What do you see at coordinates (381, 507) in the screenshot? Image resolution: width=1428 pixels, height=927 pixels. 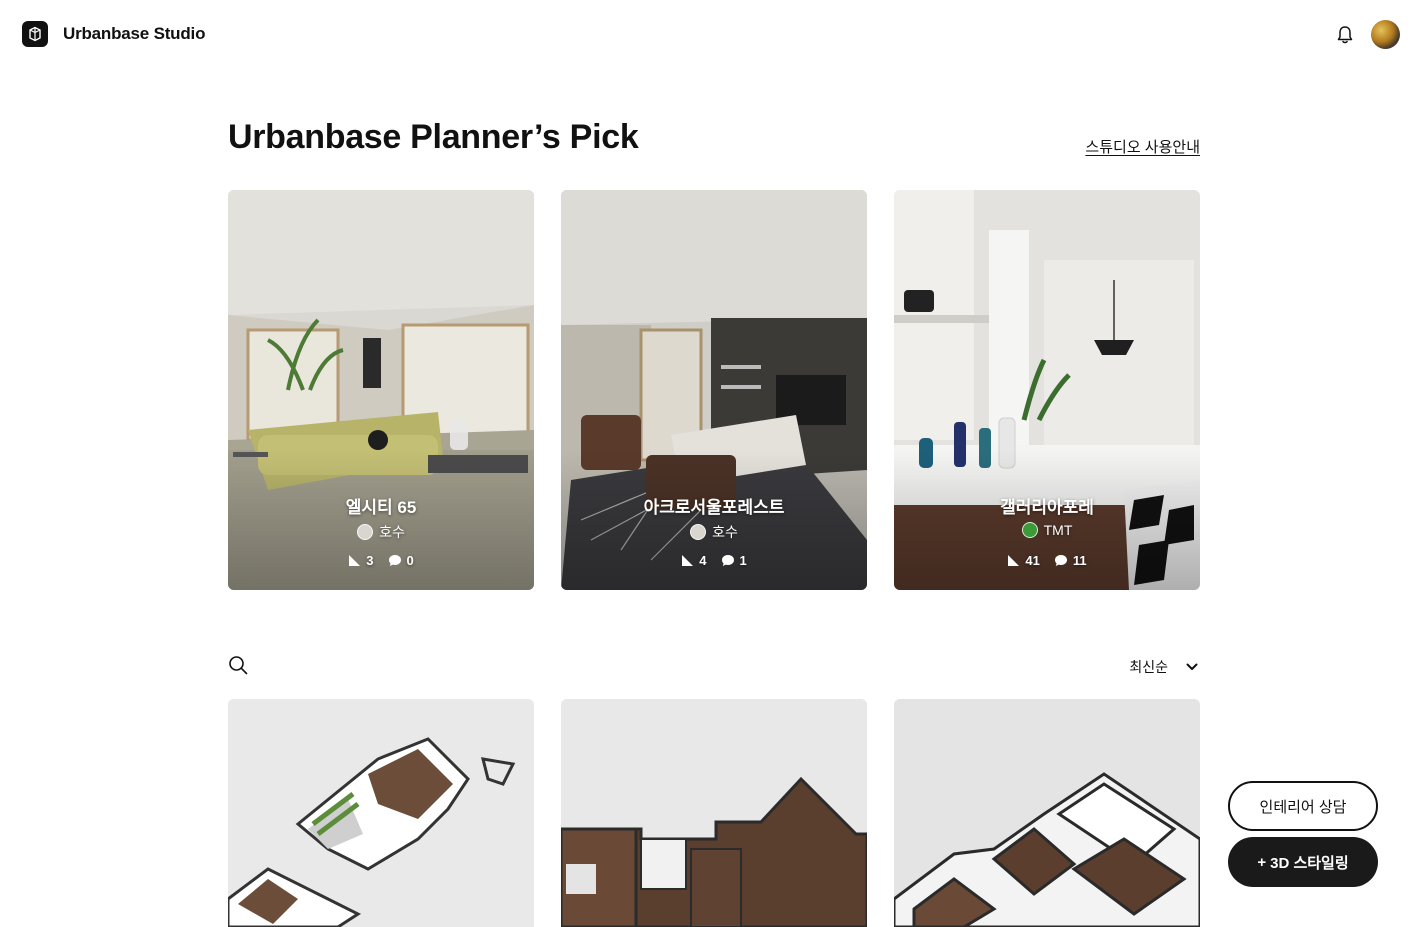 I see `card-title: 엘시티 65` at bounding box center [381, 507].